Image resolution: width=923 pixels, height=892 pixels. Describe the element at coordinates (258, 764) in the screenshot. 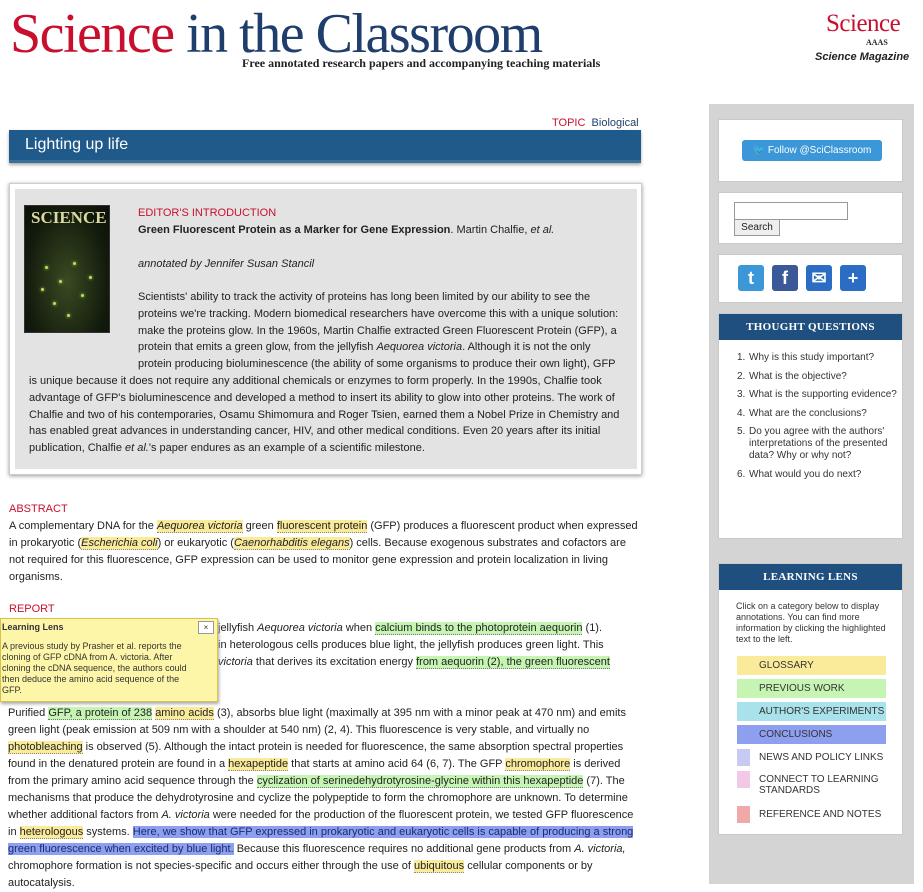

I see `glossary-term: hexapeptide` at that location.